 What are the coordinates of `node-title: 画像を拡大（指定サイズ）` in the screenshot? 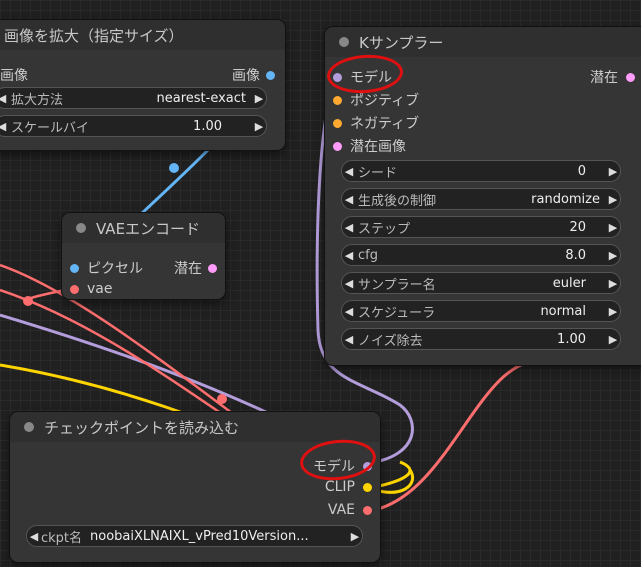 It's located at (94, 35).